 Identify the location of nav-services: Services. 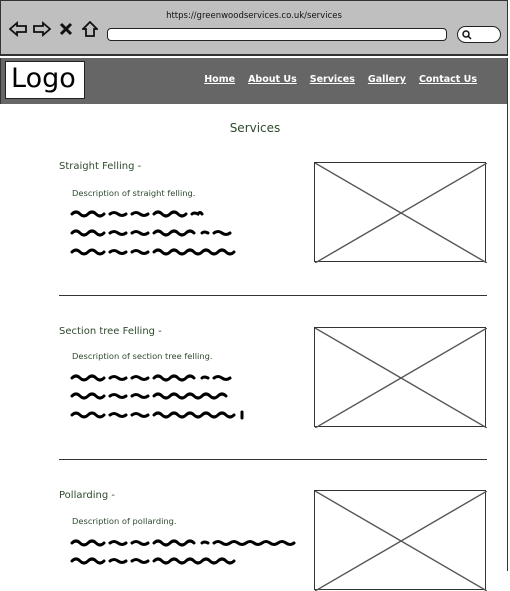
(332, 79).